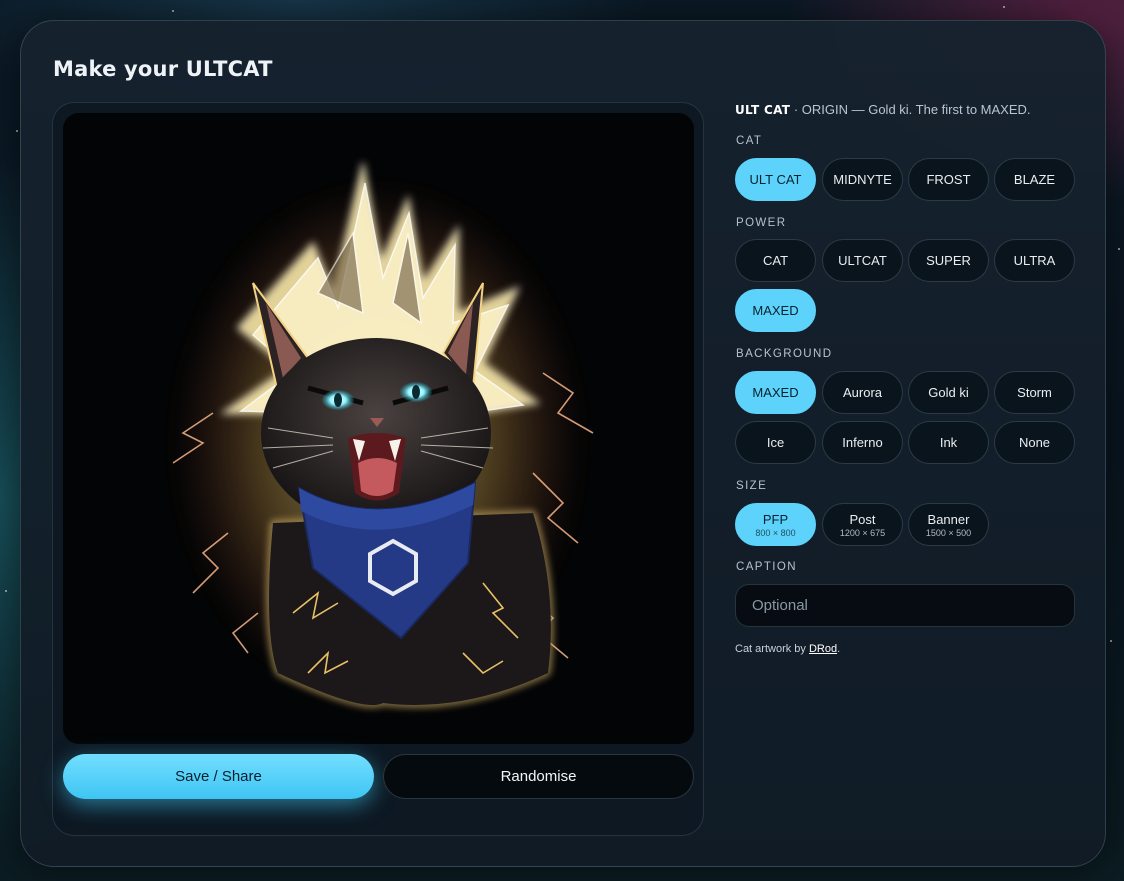  Describe the element at coordinates (775, 310) in the screenshot. I see `power-option-maxed: MAXED` at that location.